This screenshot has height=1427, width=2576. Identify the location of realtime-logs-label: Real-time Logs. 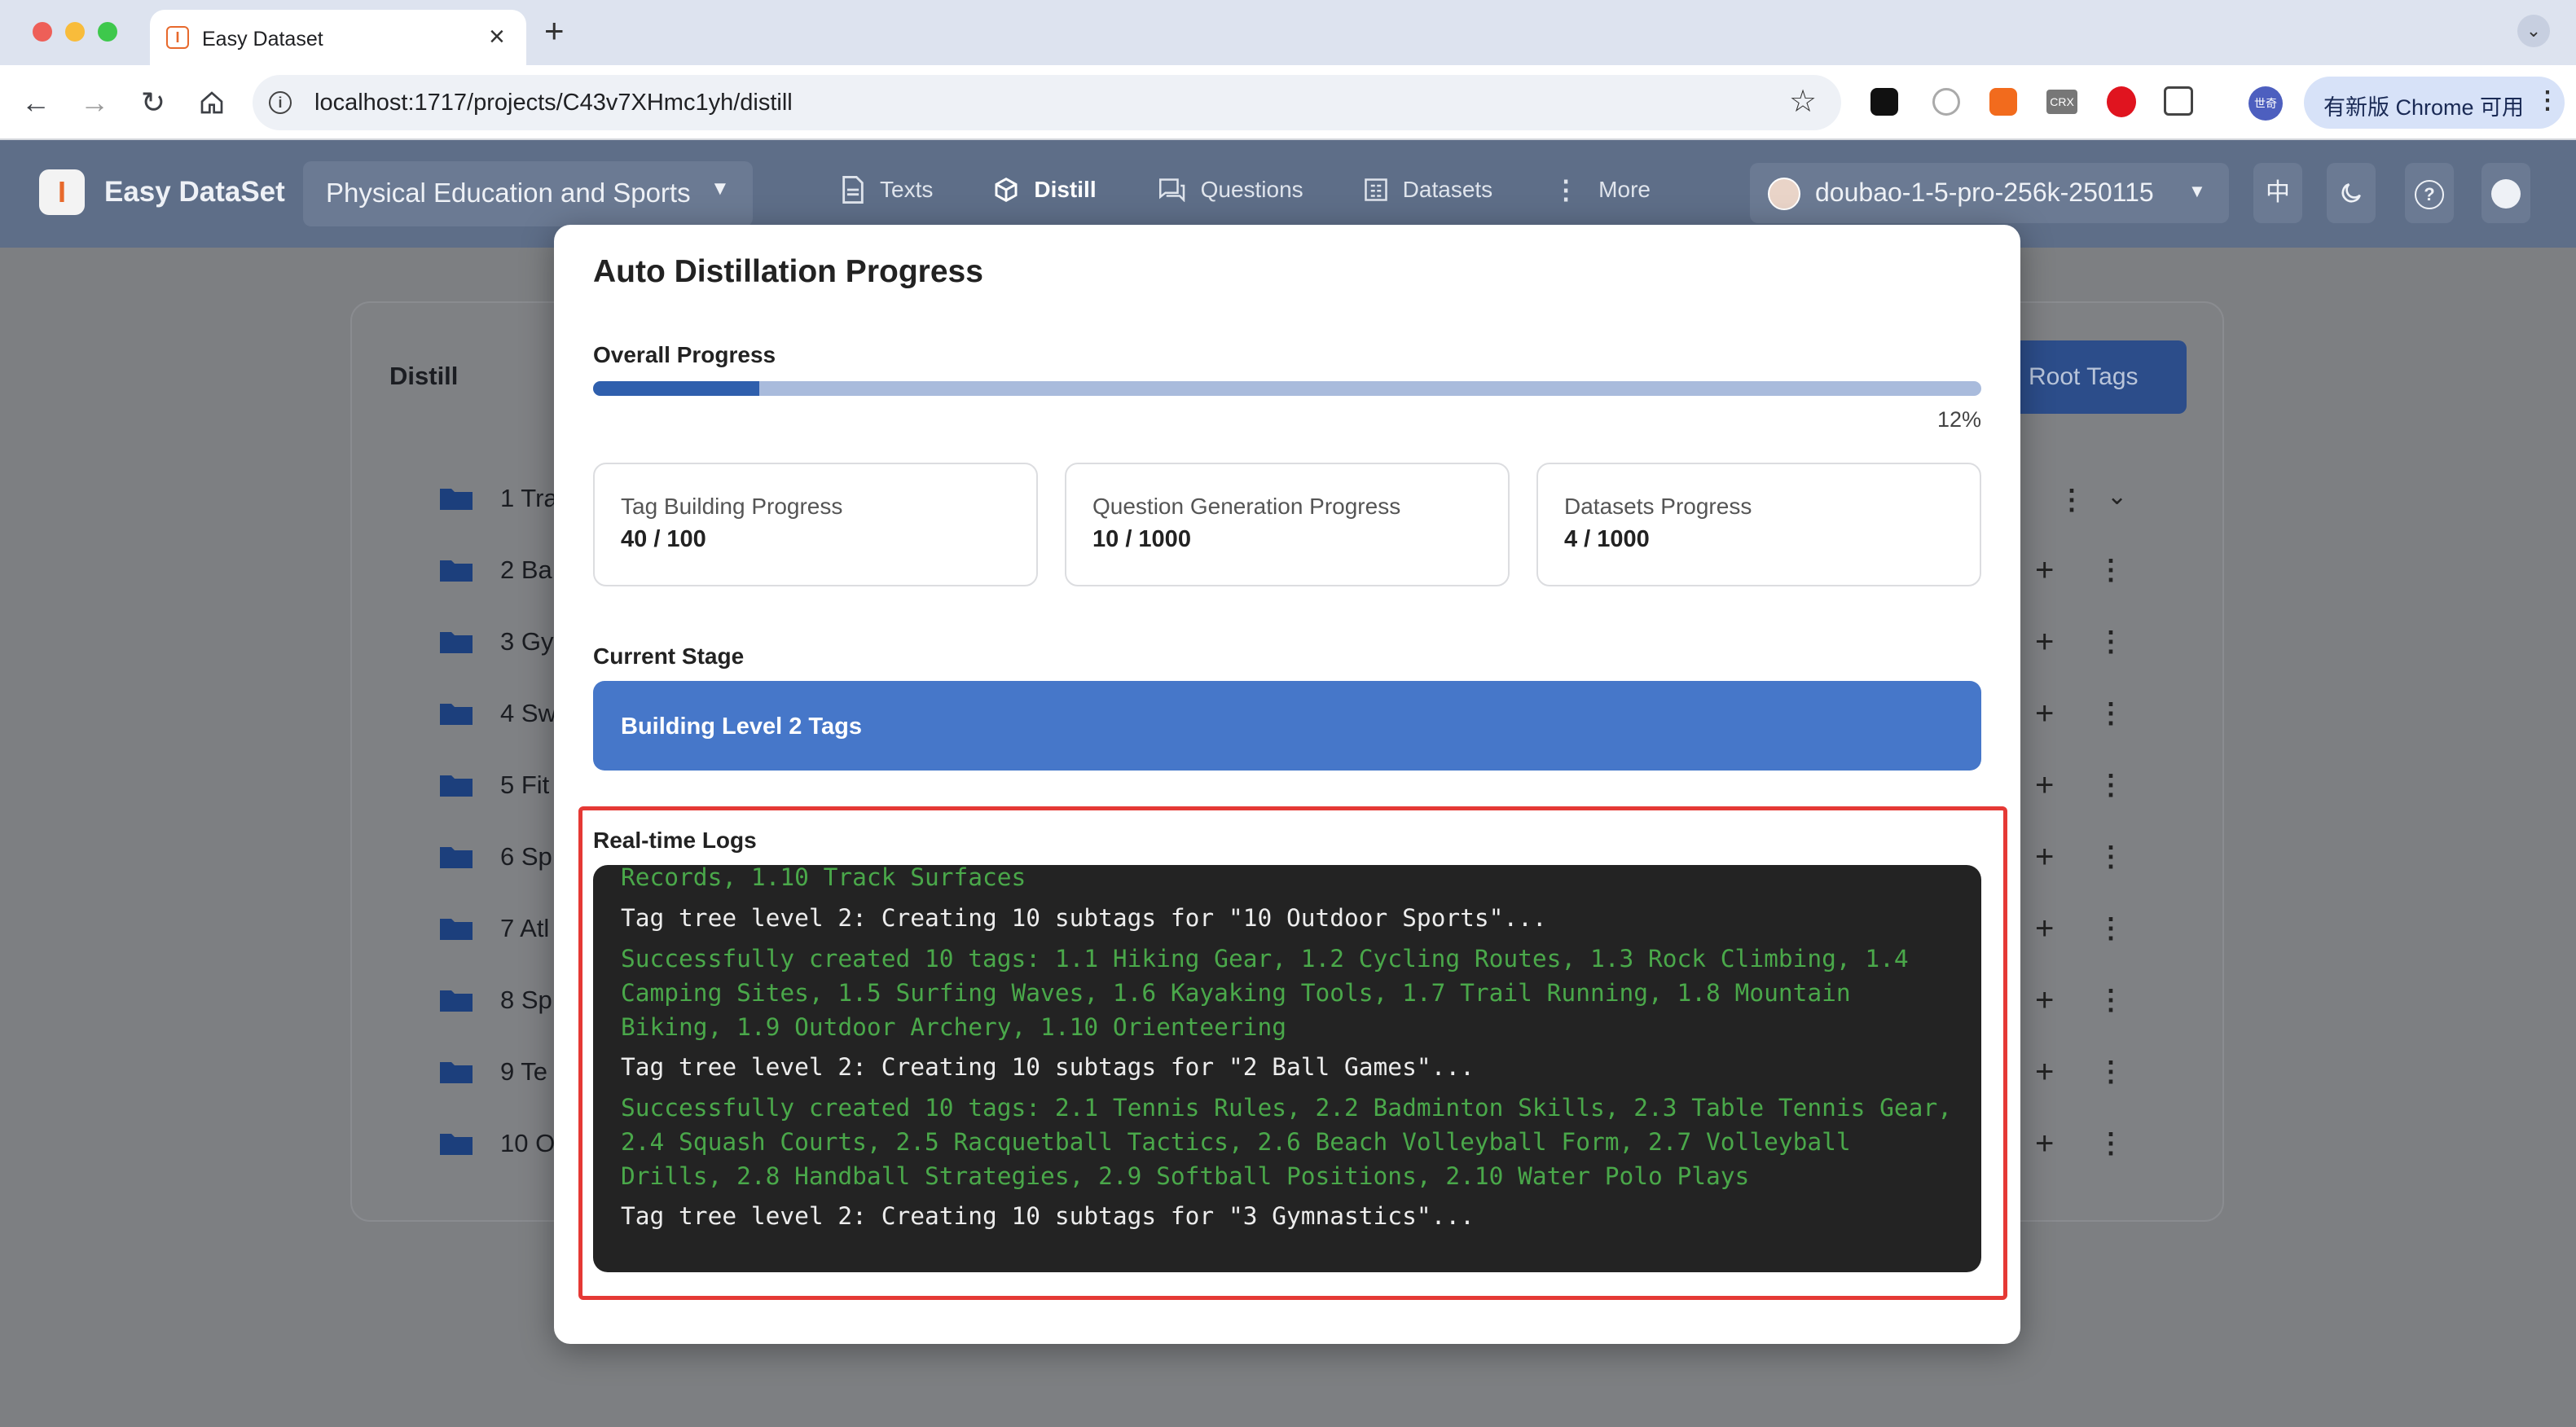
(675, 840).